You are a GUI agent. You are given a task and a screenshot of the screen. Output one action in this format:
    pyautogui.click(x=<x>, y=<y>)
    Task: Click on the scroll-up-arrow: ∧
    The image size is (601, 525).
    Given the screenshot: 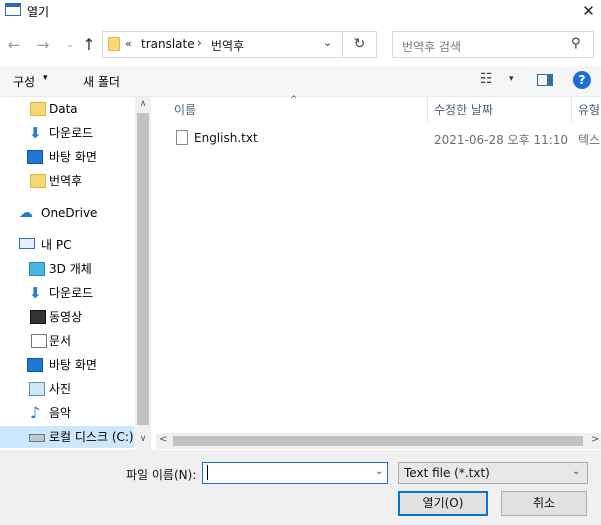 What is the action you would take?
    pyautogui.click(x=143, y=104)
    